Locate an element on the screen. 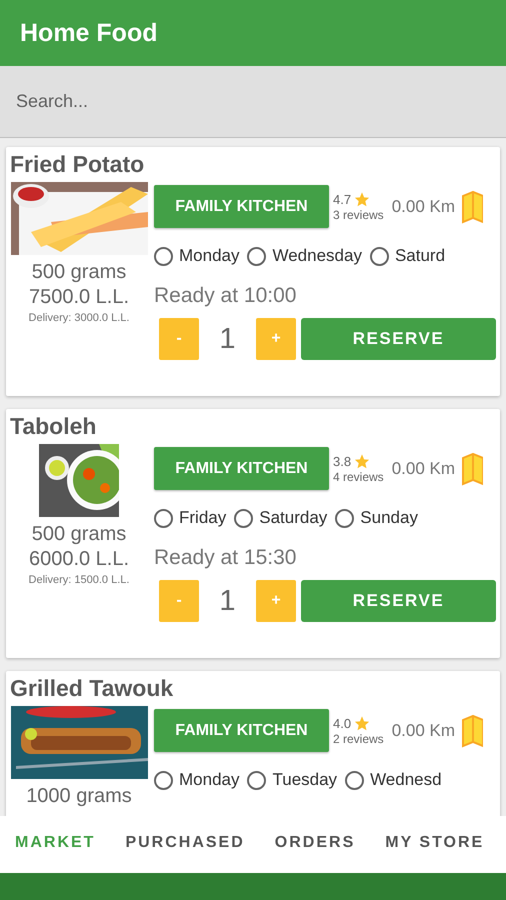 The width and height of the screenshot is (506, 900). rating-text: 4.0 is located at coordinates (342, 723).